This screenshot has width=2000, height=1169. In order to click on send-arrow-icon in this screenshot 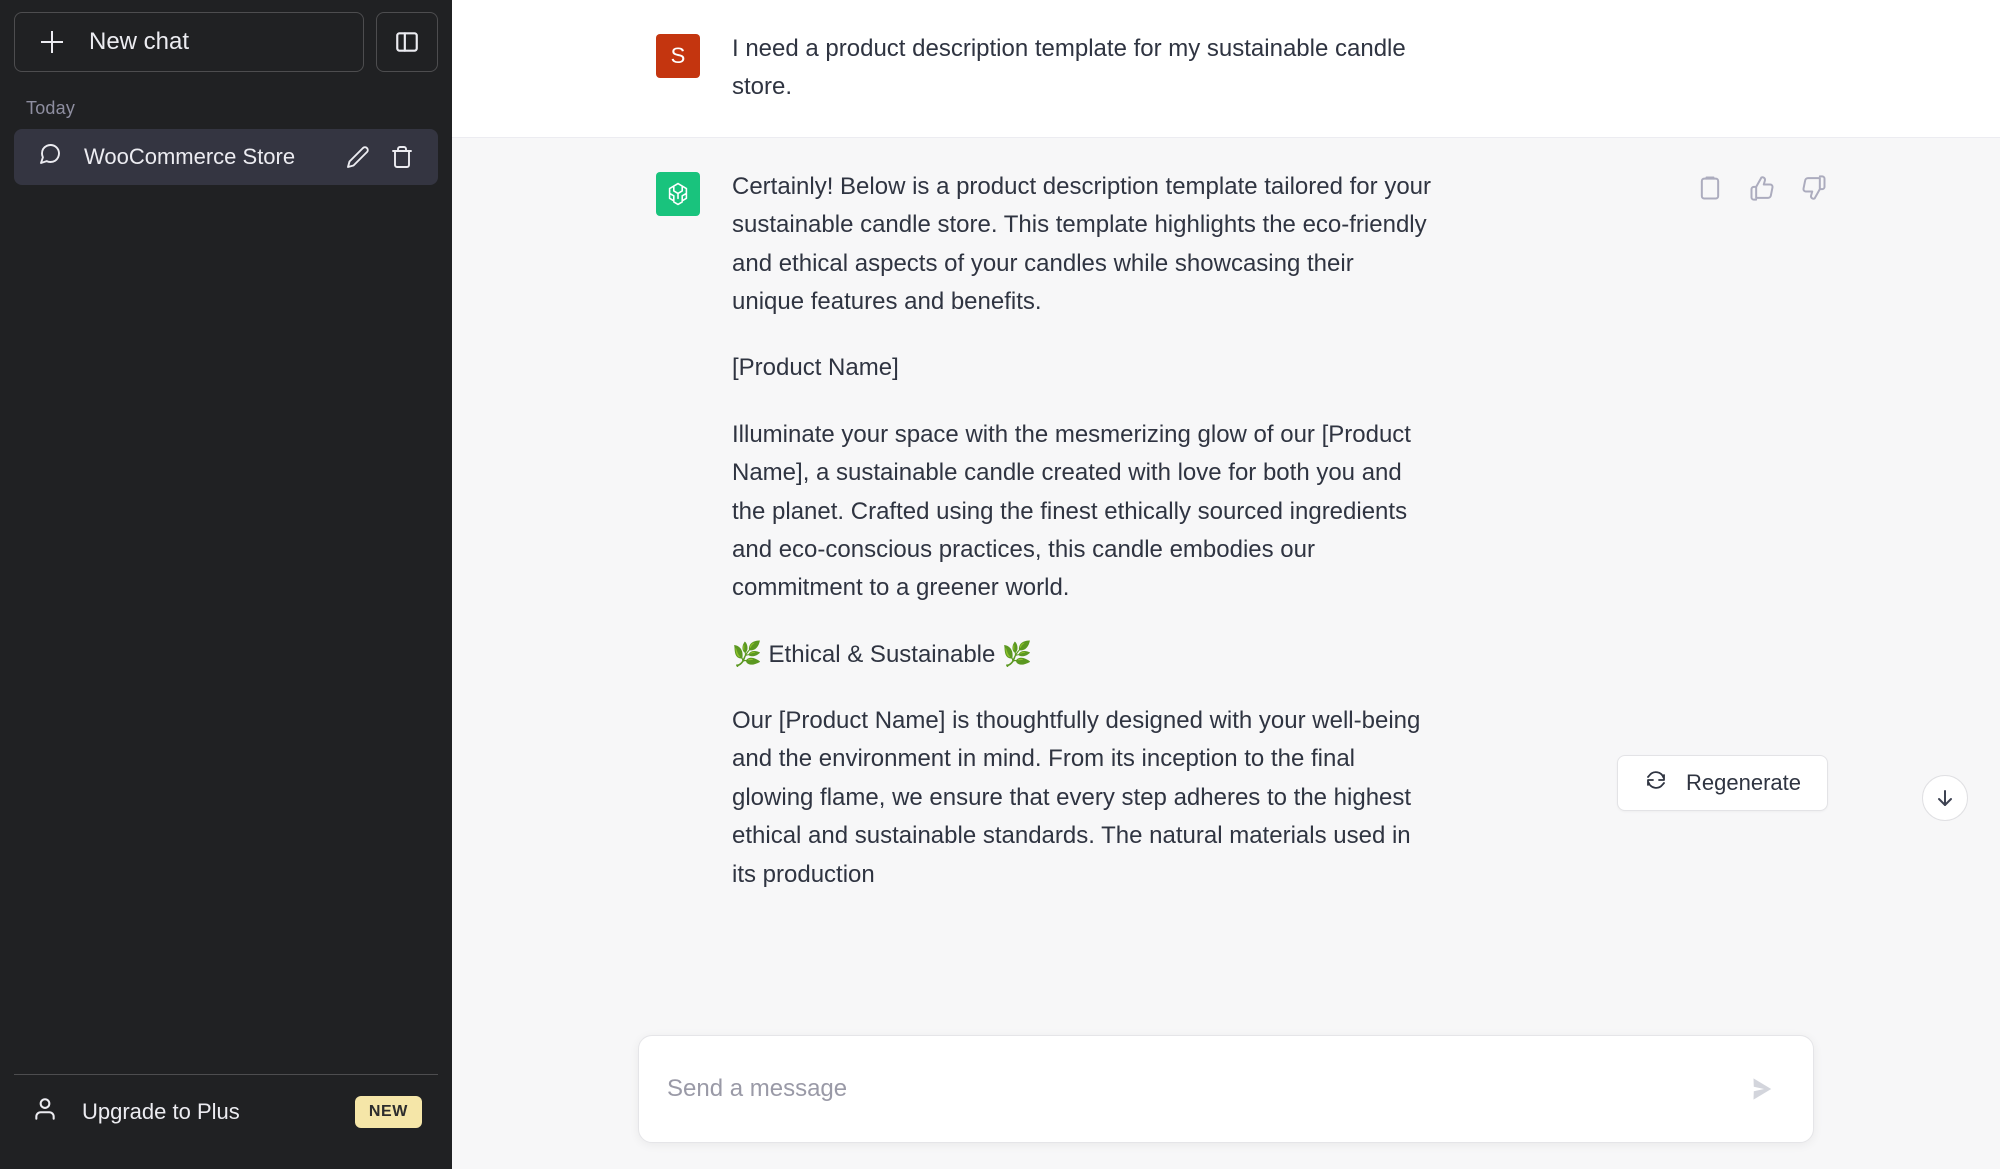, I will do `click(1762, 1089)`.